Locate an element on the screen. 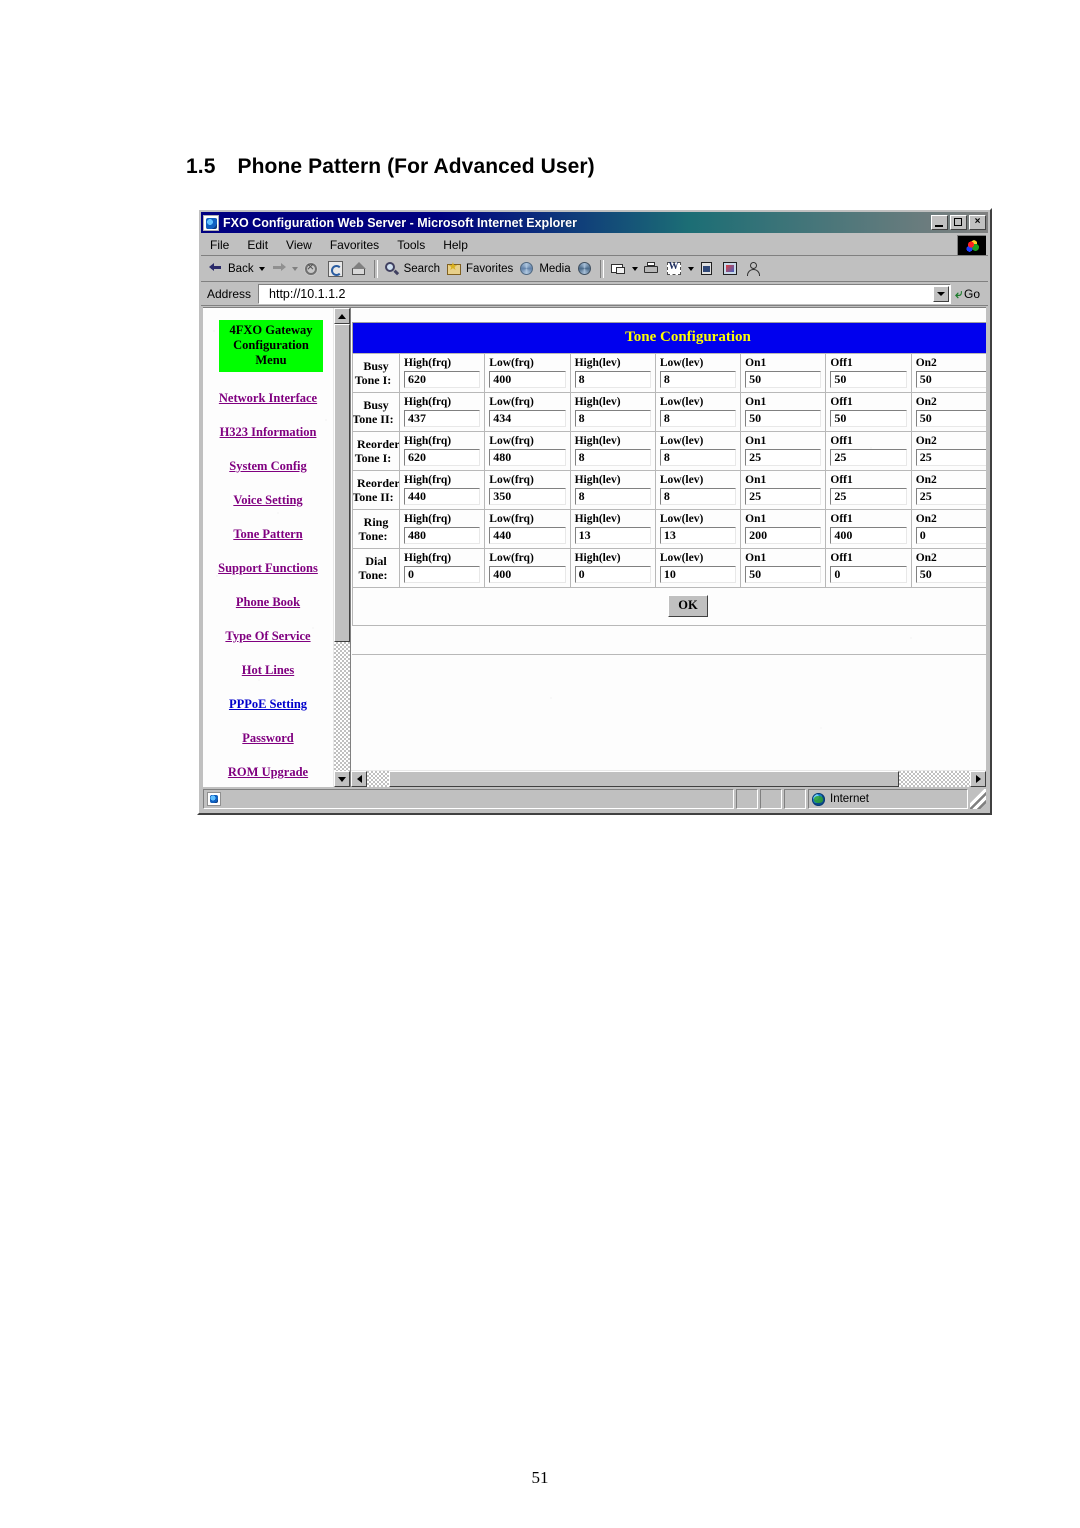 This screenshot has height=1528, width=1080. messenger-button is located at coordinates (730, 269).